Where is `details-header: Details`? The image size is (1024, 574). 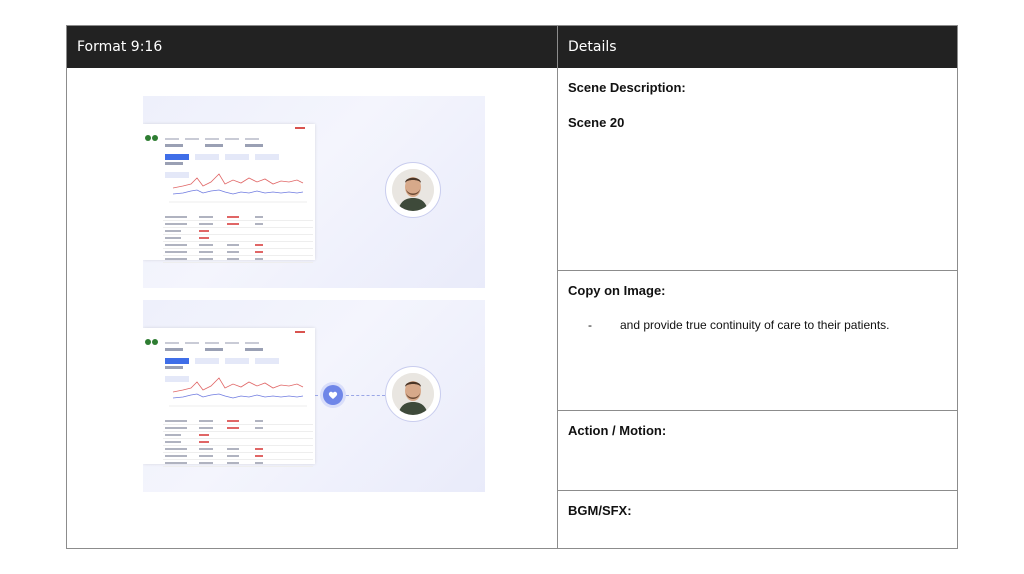
details-header: Details is located at coordinates (757, 47).